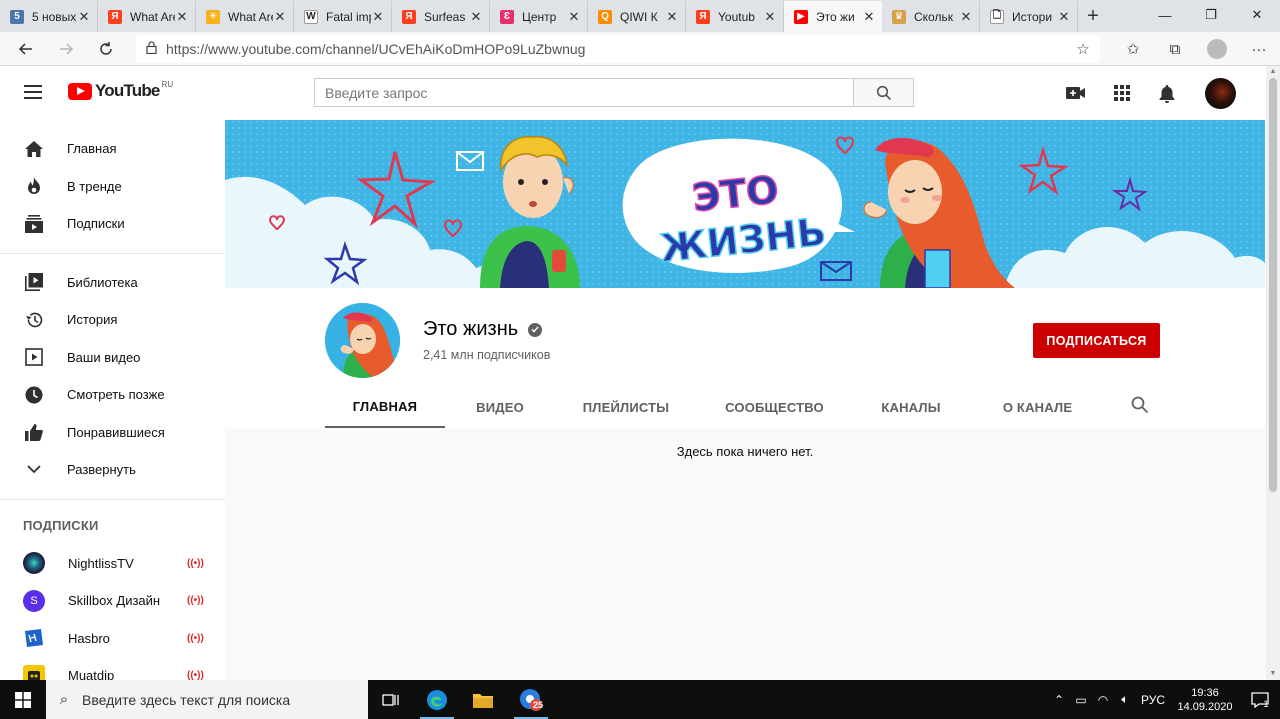 The image size is (1280, 719). Describe the element at coordinates (34, 395) in the screenshot. I see `watch-later-icon` at that location.